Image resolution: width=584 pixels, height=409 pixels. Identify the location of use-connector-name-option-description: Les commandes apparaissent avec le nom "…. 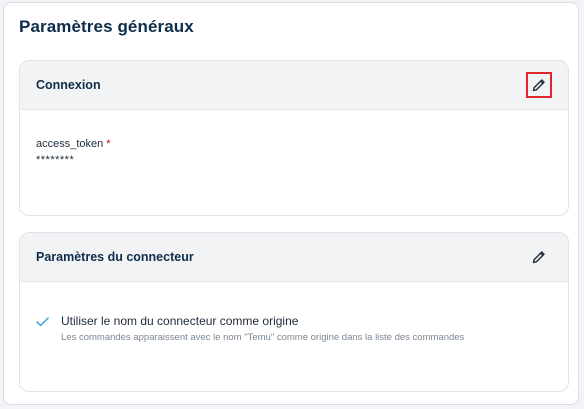
(263, 337).